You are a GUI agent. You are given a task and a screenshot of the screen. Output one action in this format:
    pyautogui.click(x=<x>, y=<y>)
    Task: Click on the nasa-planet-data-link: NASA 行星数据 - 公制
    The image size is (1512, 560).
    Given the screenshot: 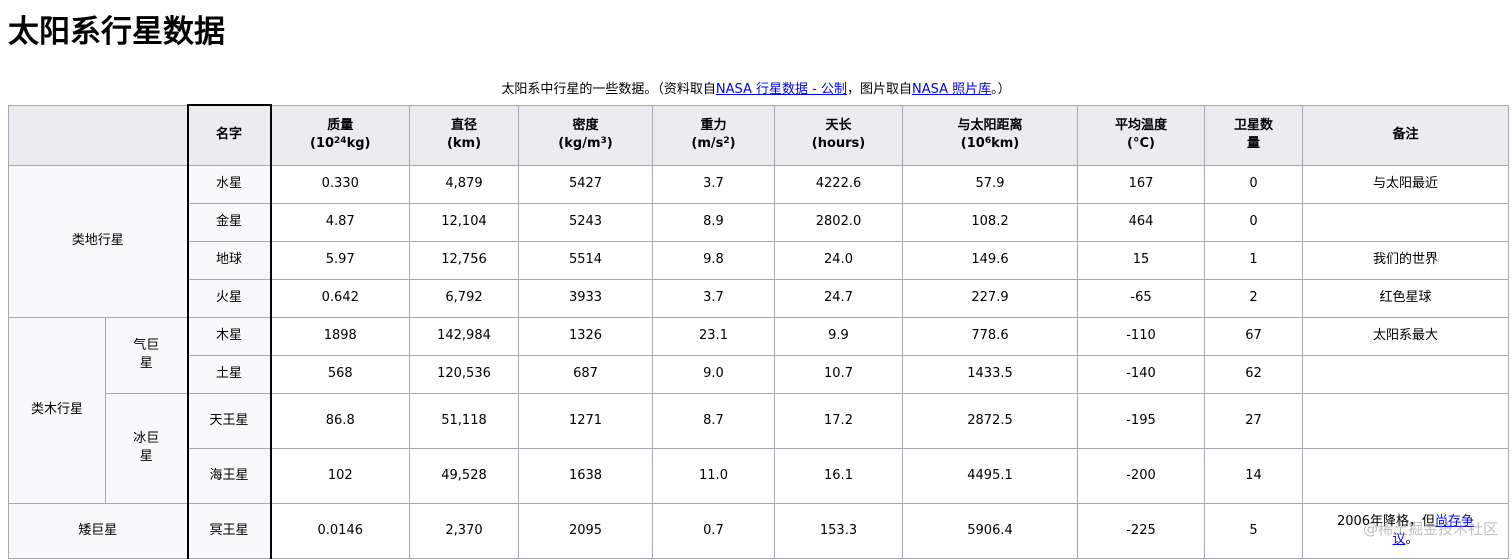 What is the action you would take?
    pyautogui.click(x=781, y=89)
    